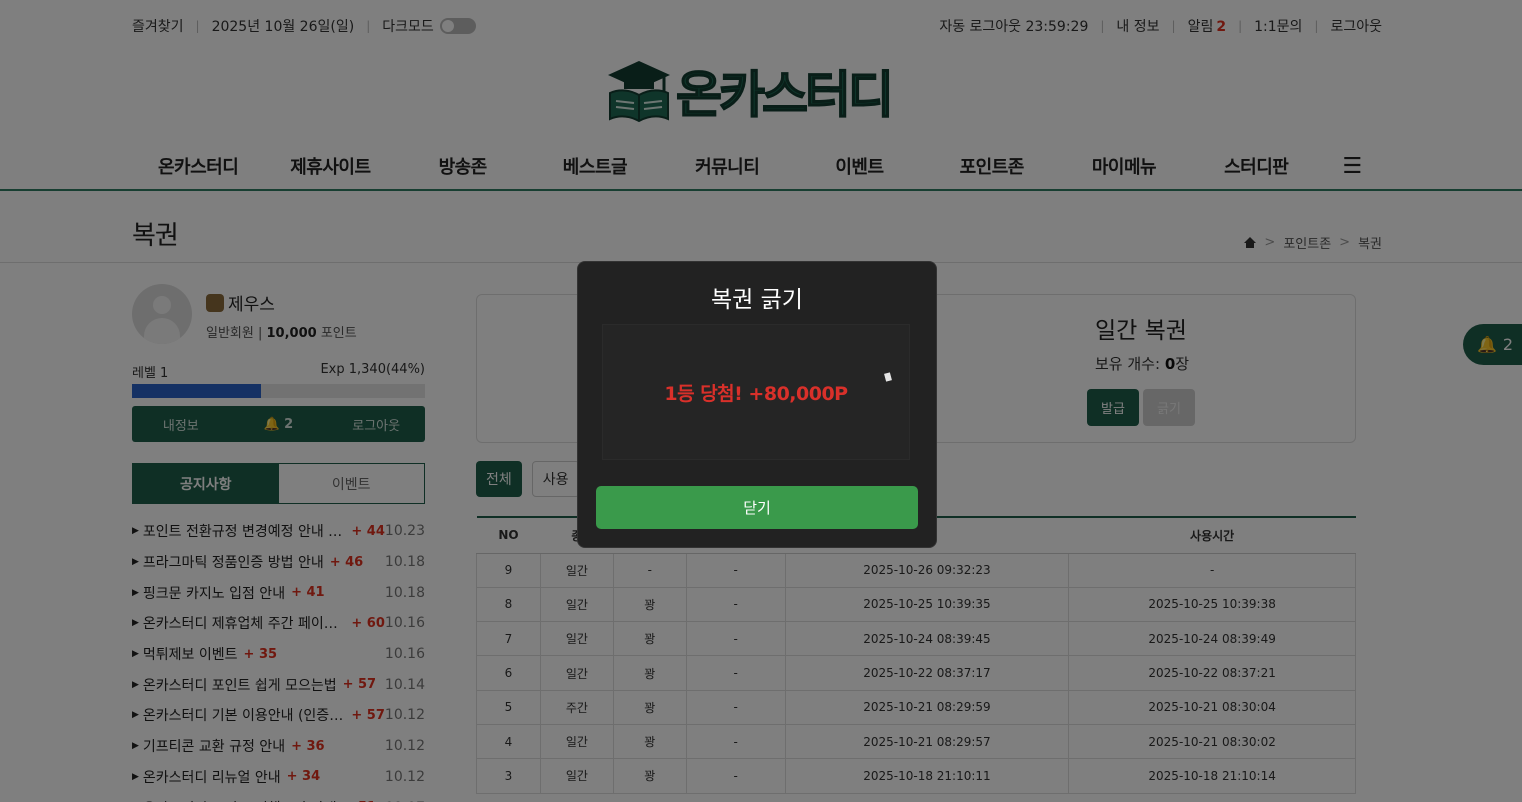  Describe the element at coordinates (757, 507) in the screenshot. I see `close-button: 닫기` at that location.